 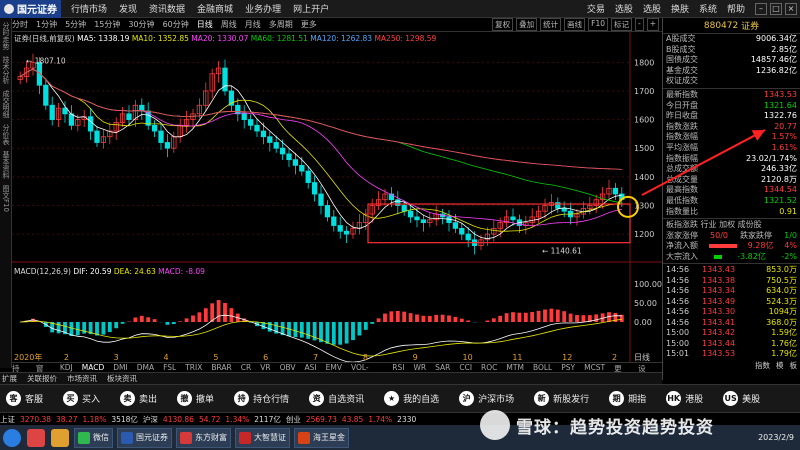 What do you see at coordinates (265, 367) in the screenshot?
I see `indicator-tab-10: VR` at bounding box center [265, 367].